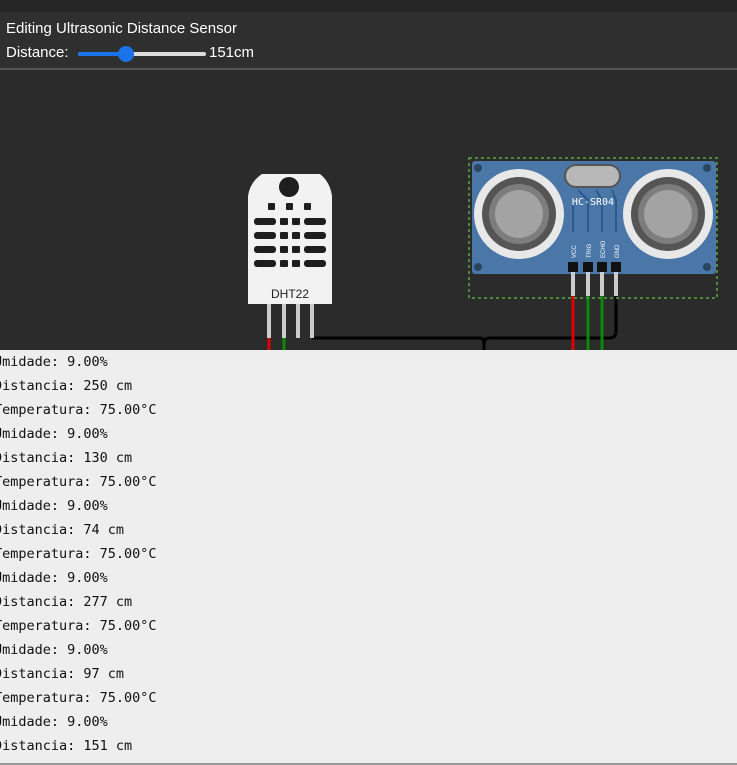 Image resolution: width=737 pixels, height=765 pixels. What do you see at coordinates (618, 251) in the screenshot?
I see `pin-label-gnd: GND` at bounding box center [618, 251].